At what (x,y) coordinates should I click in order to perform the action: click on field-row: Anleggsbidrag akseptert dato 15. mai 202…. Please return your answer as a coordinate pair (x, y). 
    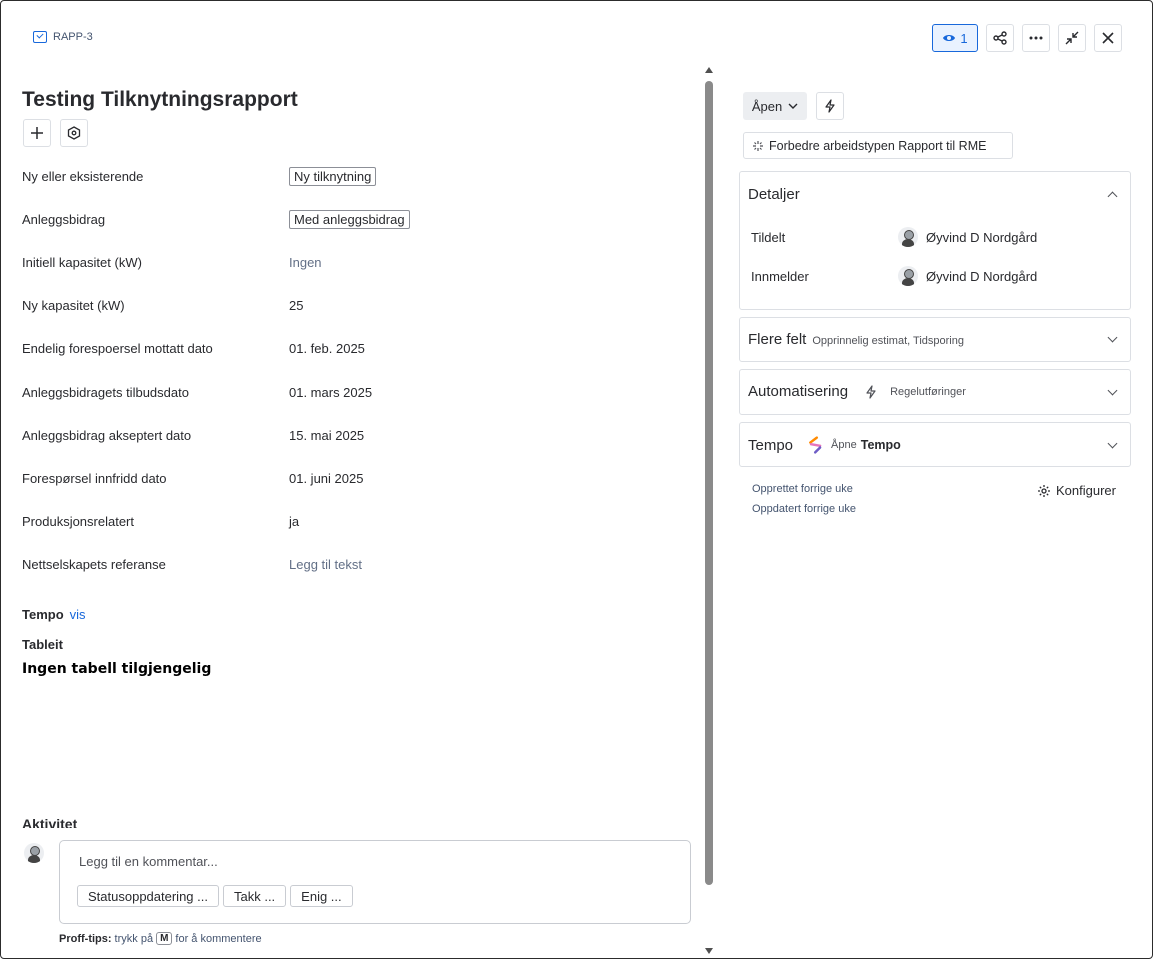
    Looking at the image, I should click on (352, 435).